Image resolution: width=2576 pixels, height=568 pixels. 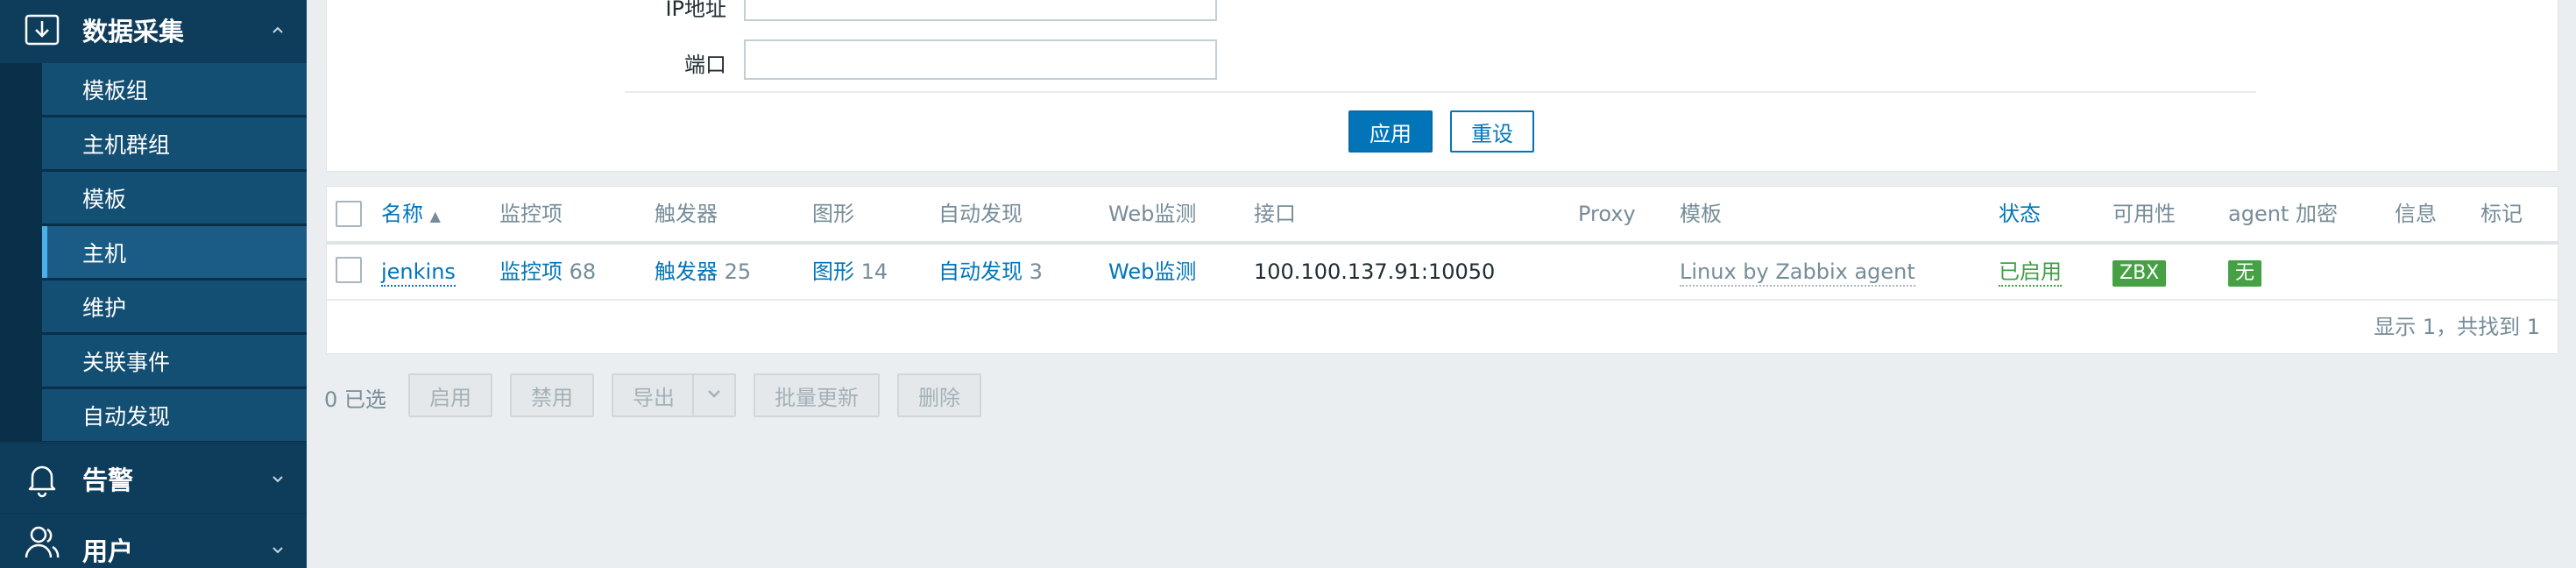 I want to click on web-link: Web监测, so click(x=1152, y=271).